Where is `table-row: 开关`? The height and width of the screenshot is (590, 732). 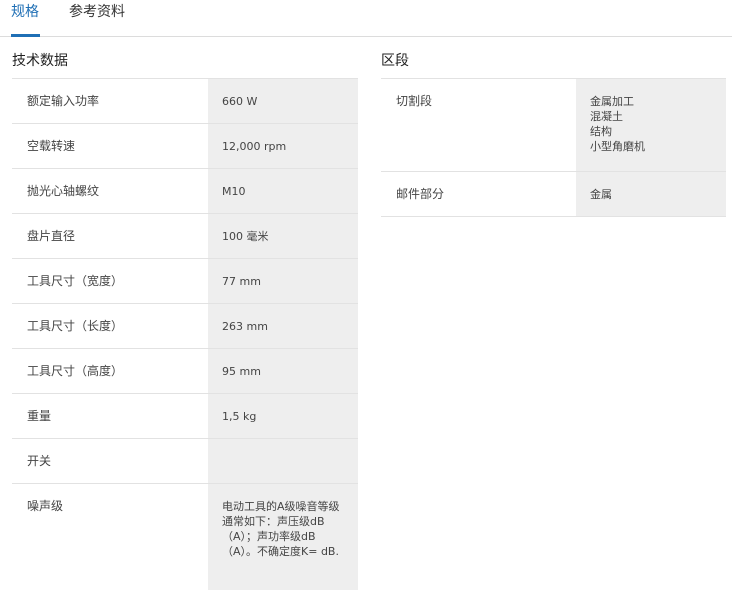
table-row: 开关 is located at coordinates (185, 461).